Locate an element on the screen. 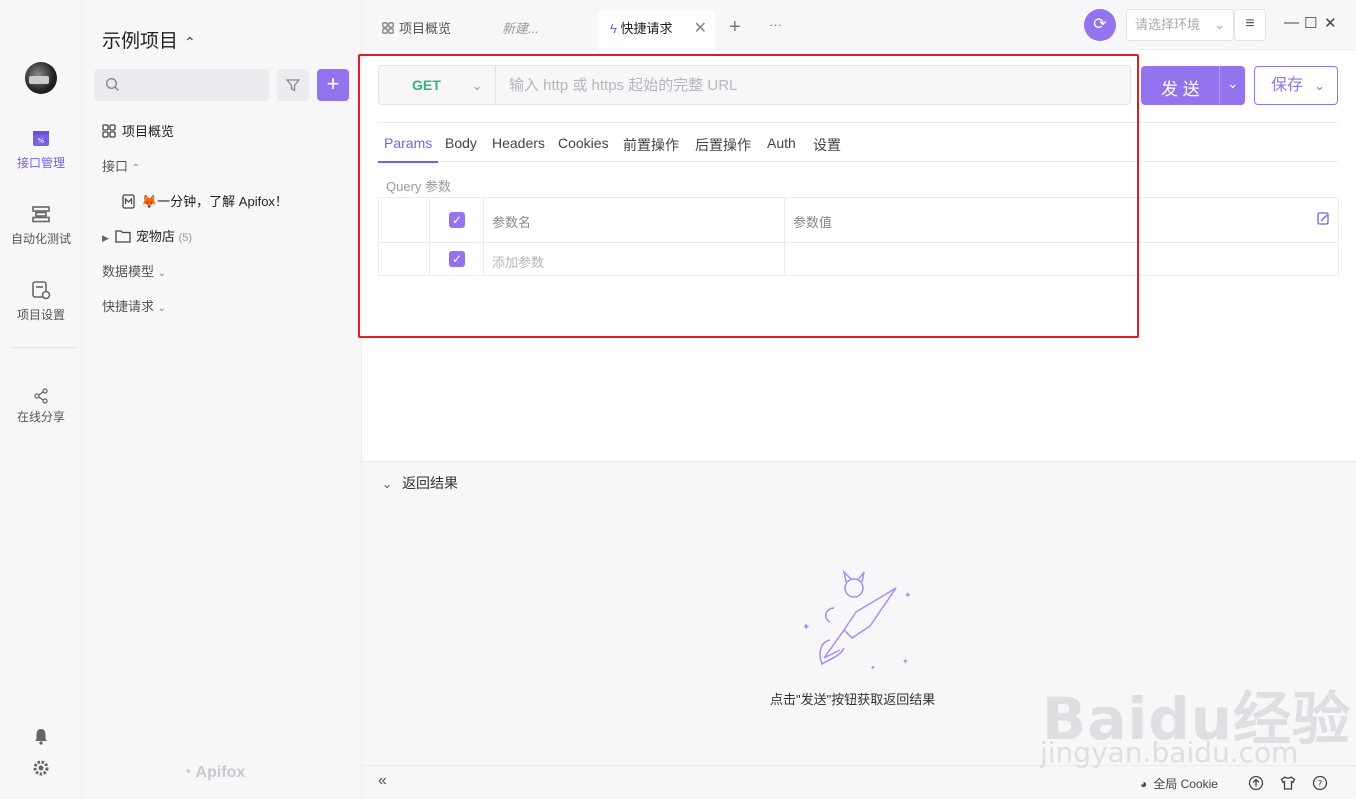 The width and height of the screenshot is (1356, 799). tree-item-overview: 项目概览 is located at coordinates (138, 130).